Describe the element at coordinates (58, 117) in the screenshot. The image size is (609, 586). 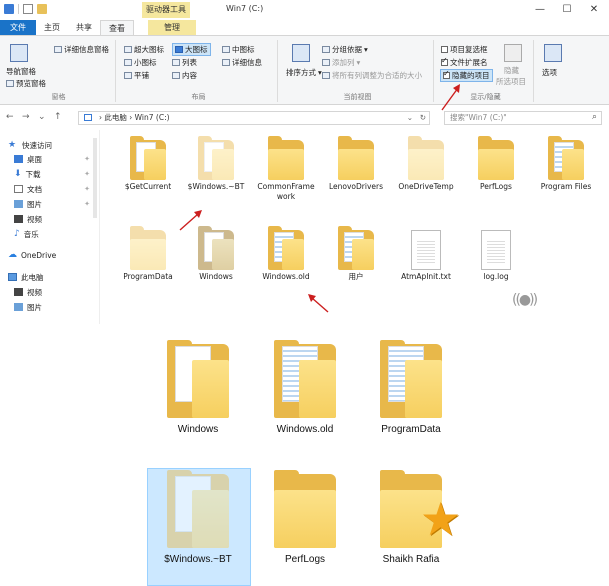
I see `up-arrow-icon: ↑` at that location.